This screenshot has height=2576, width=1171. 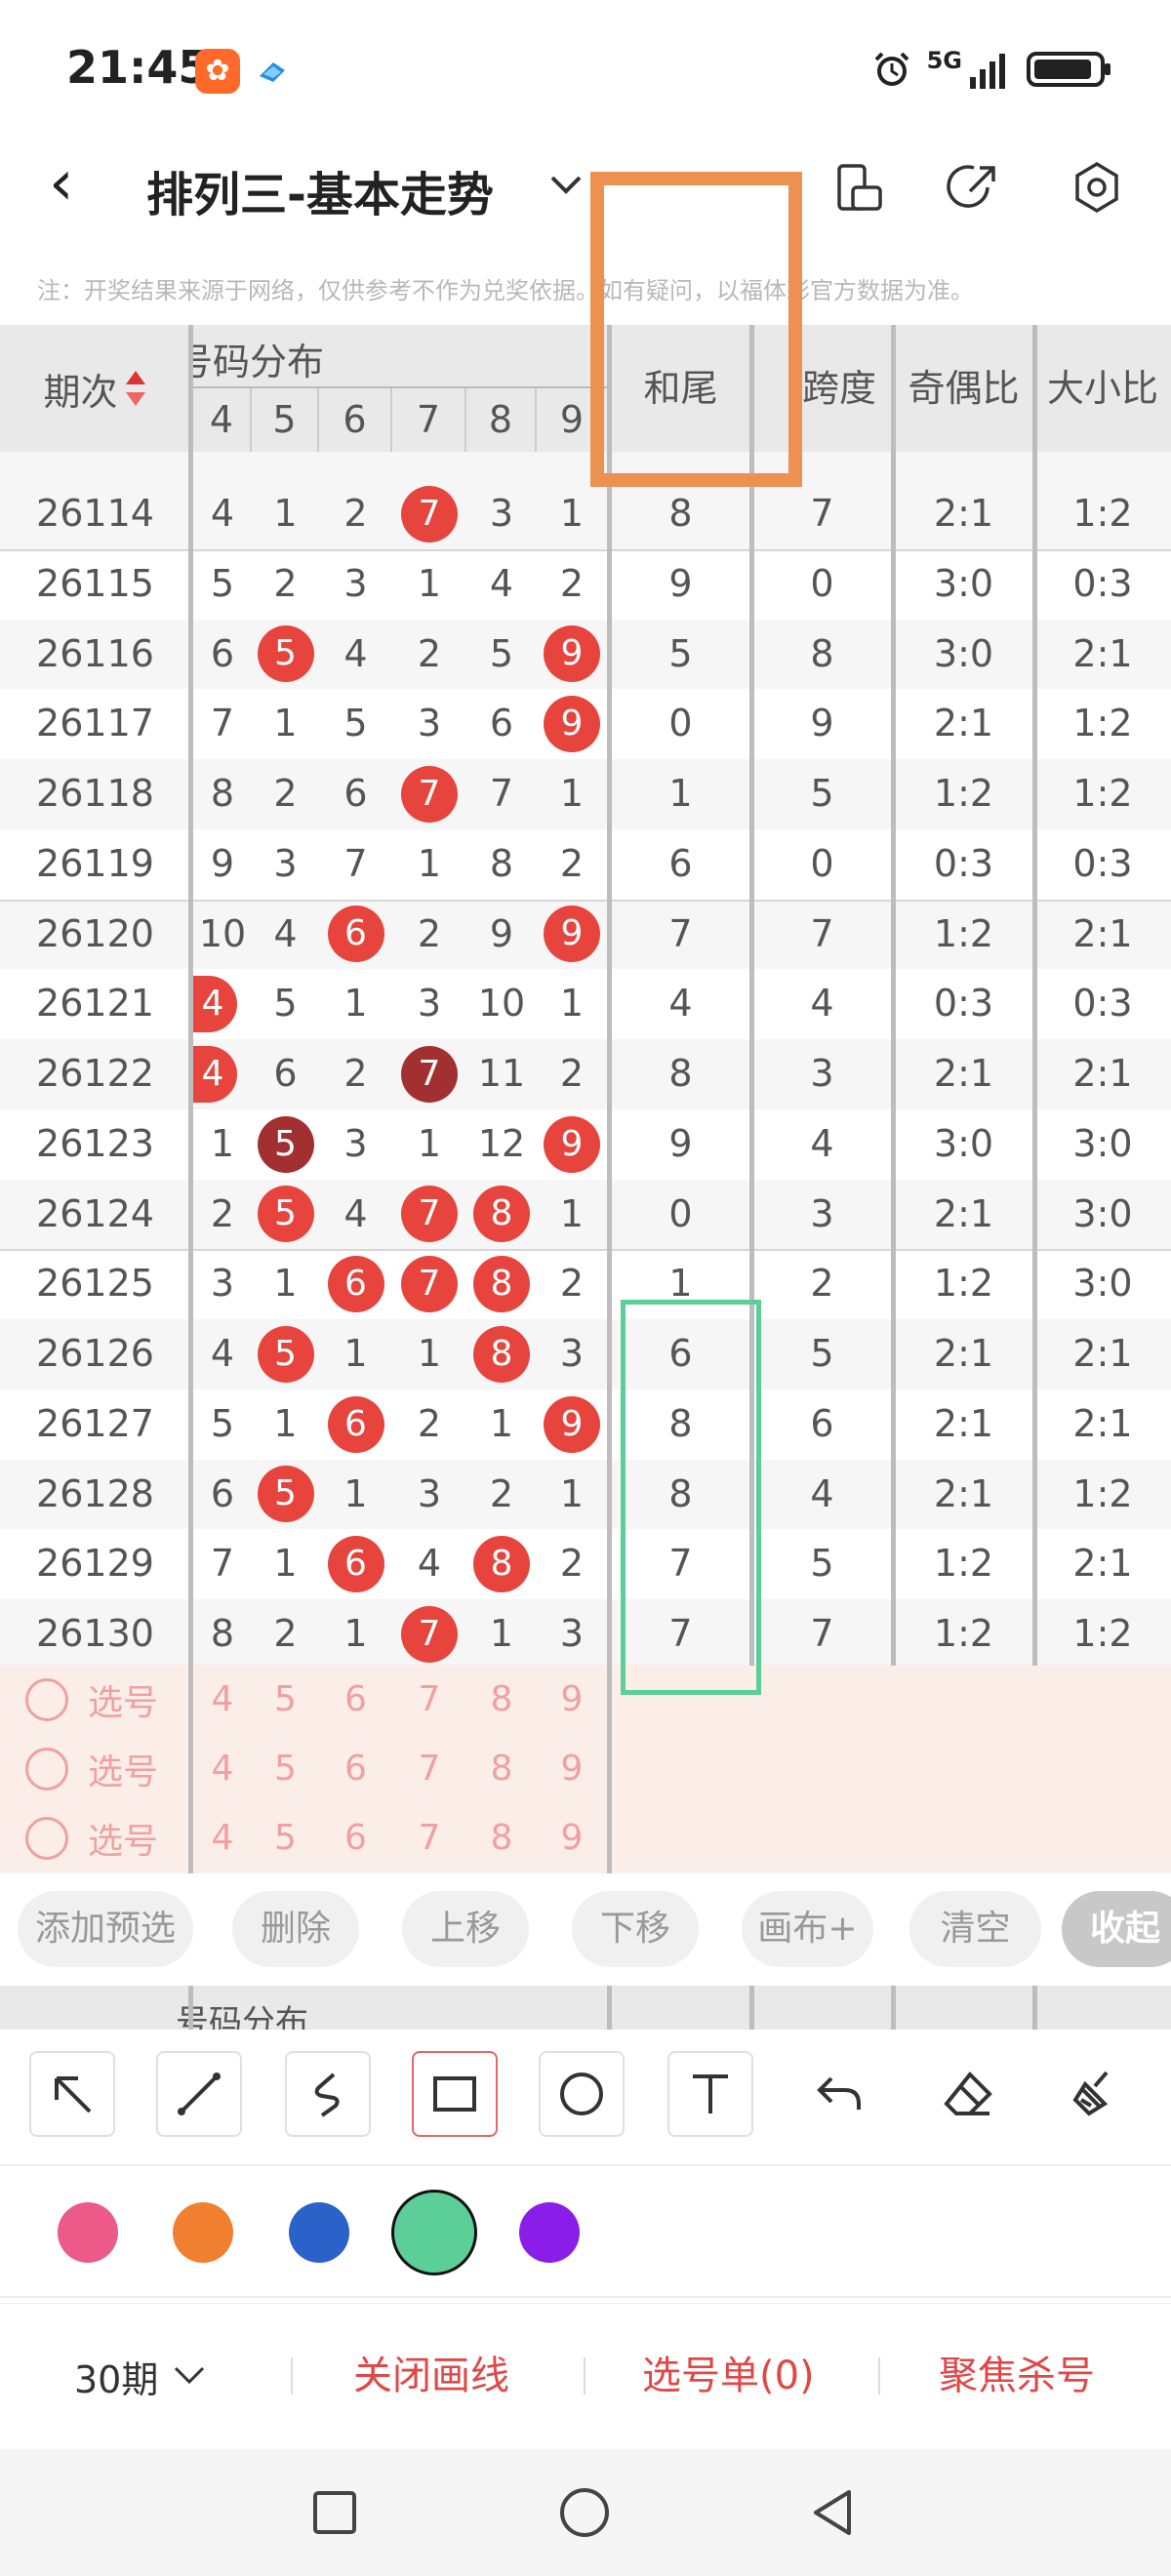 What do you see at coordinates (135, 388) in the screenshot?
I see `sort-icon` at bounding box center [135, 388].